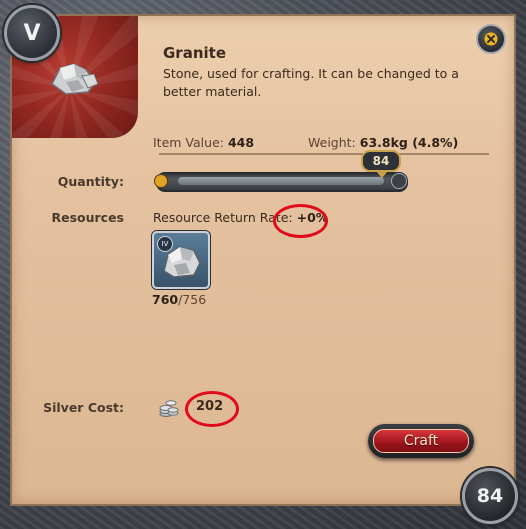 This screenshot has height=529, width=526. I want to click on corner-count-badge: 84, so click(490, 496).